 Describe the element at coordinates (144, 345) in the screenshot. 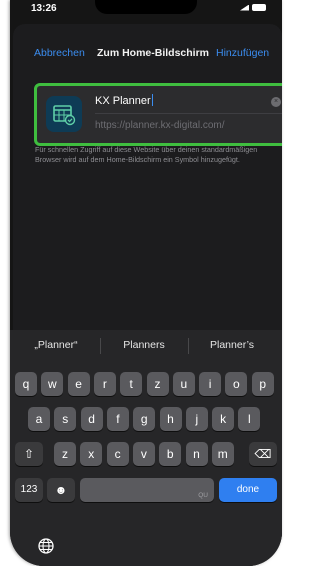

I see `suggestion-item: Planners` at that location.